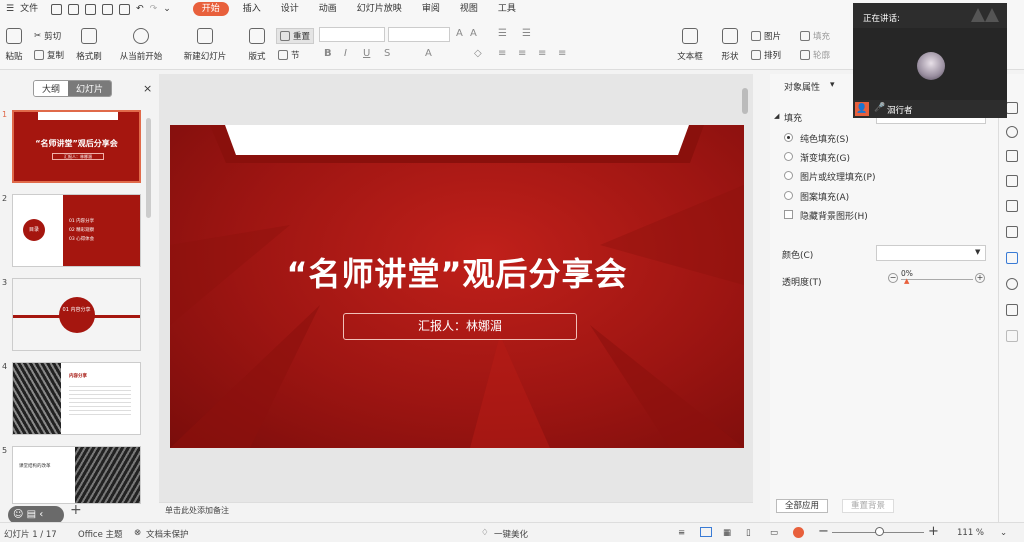 Image resolution: width=1024 pixels, height=542 pixels. Describe the element at coordinates (727, 533) in the screenshot. I see `sorter-view-icon: ▦` at that location.